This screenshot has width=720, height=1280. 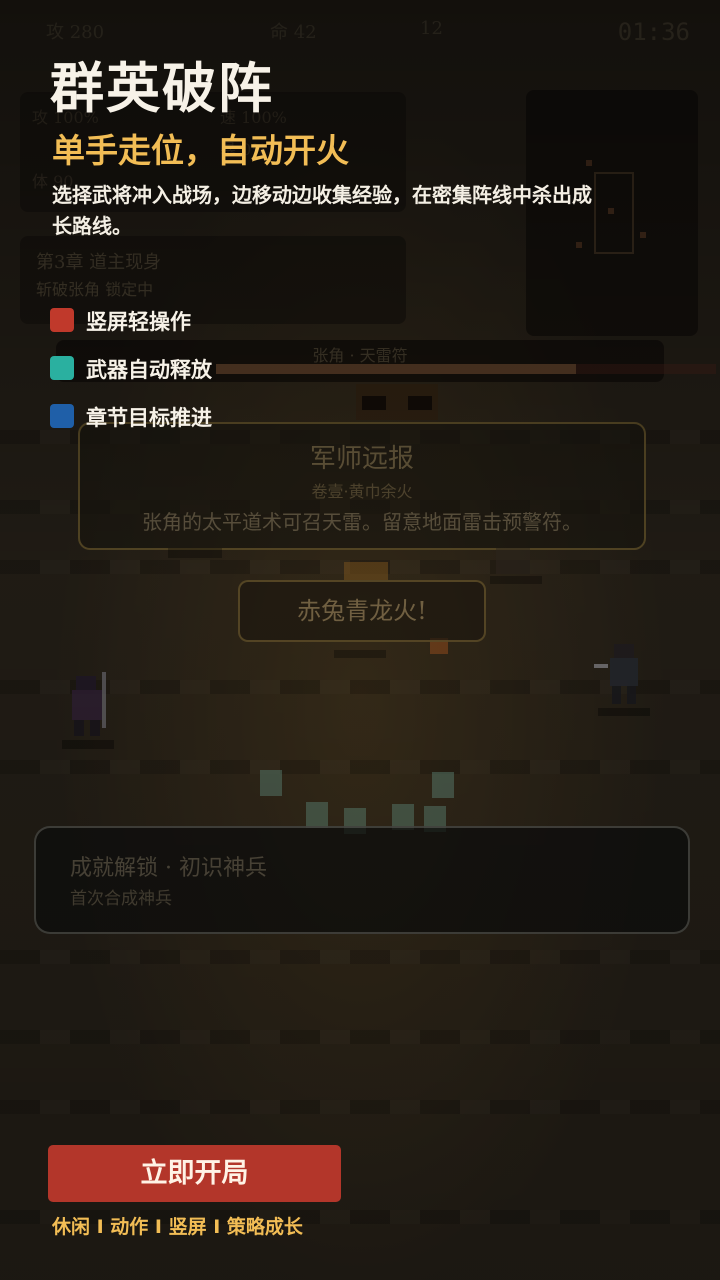 I want to click on game-title: 群英破阵, so click(x=162, y=88).